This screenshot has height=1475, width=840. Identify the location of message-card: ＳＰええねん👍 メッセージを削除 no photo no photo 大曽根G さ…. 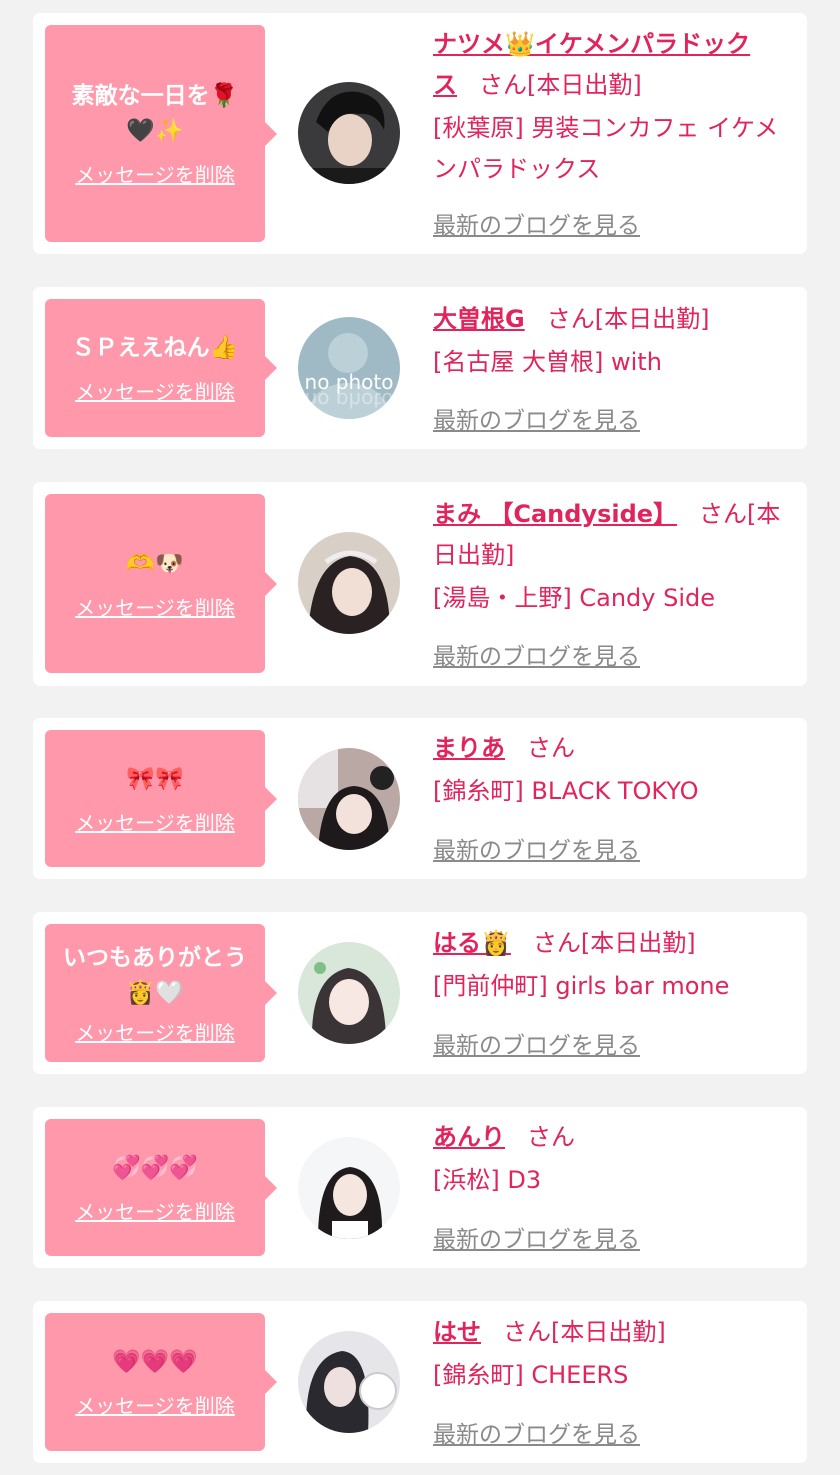
(420, 368).